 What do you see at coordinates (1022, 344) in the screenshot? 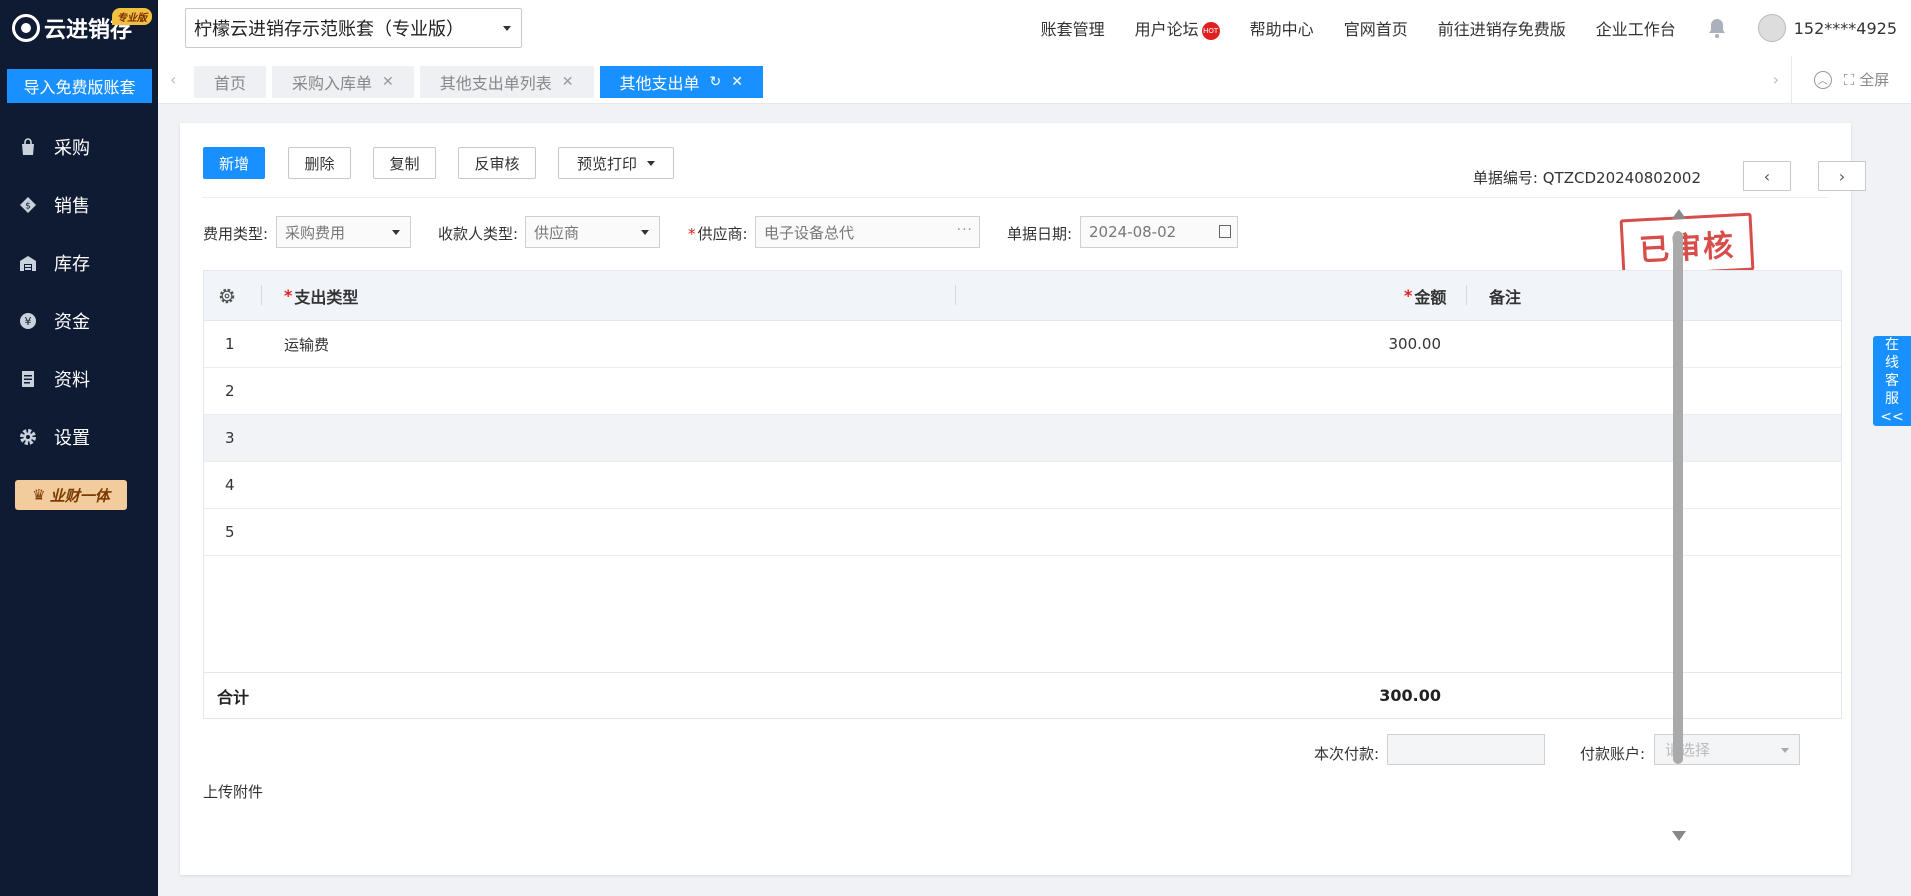
I see `table-row: 1 运输费 300.00` at bounding box center [1022, 344].